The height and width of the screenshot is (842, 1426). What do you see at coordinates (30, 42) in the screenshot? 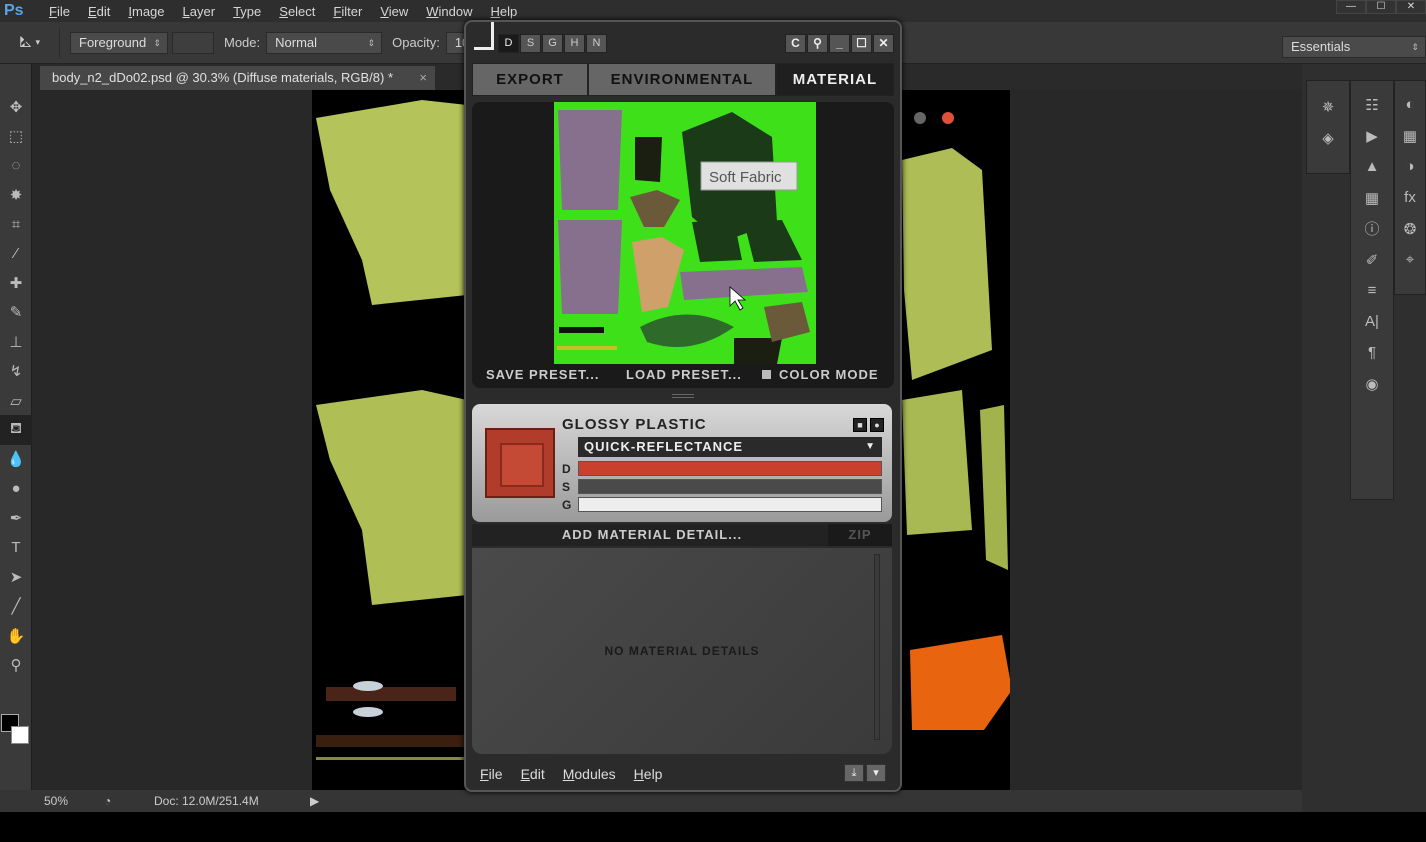
I see `tool-preset-picker: ⛡ ▾` at bounding box center [30, 42].